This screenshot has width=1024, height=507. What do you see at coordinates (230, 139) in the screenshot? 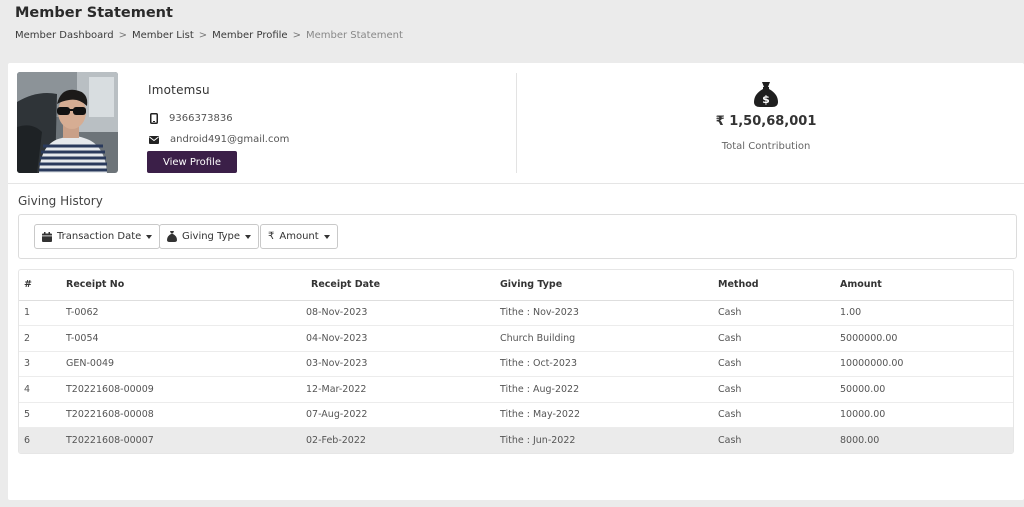
I see `member-email: android491@gmail.com` at bounding box center [230, 139].